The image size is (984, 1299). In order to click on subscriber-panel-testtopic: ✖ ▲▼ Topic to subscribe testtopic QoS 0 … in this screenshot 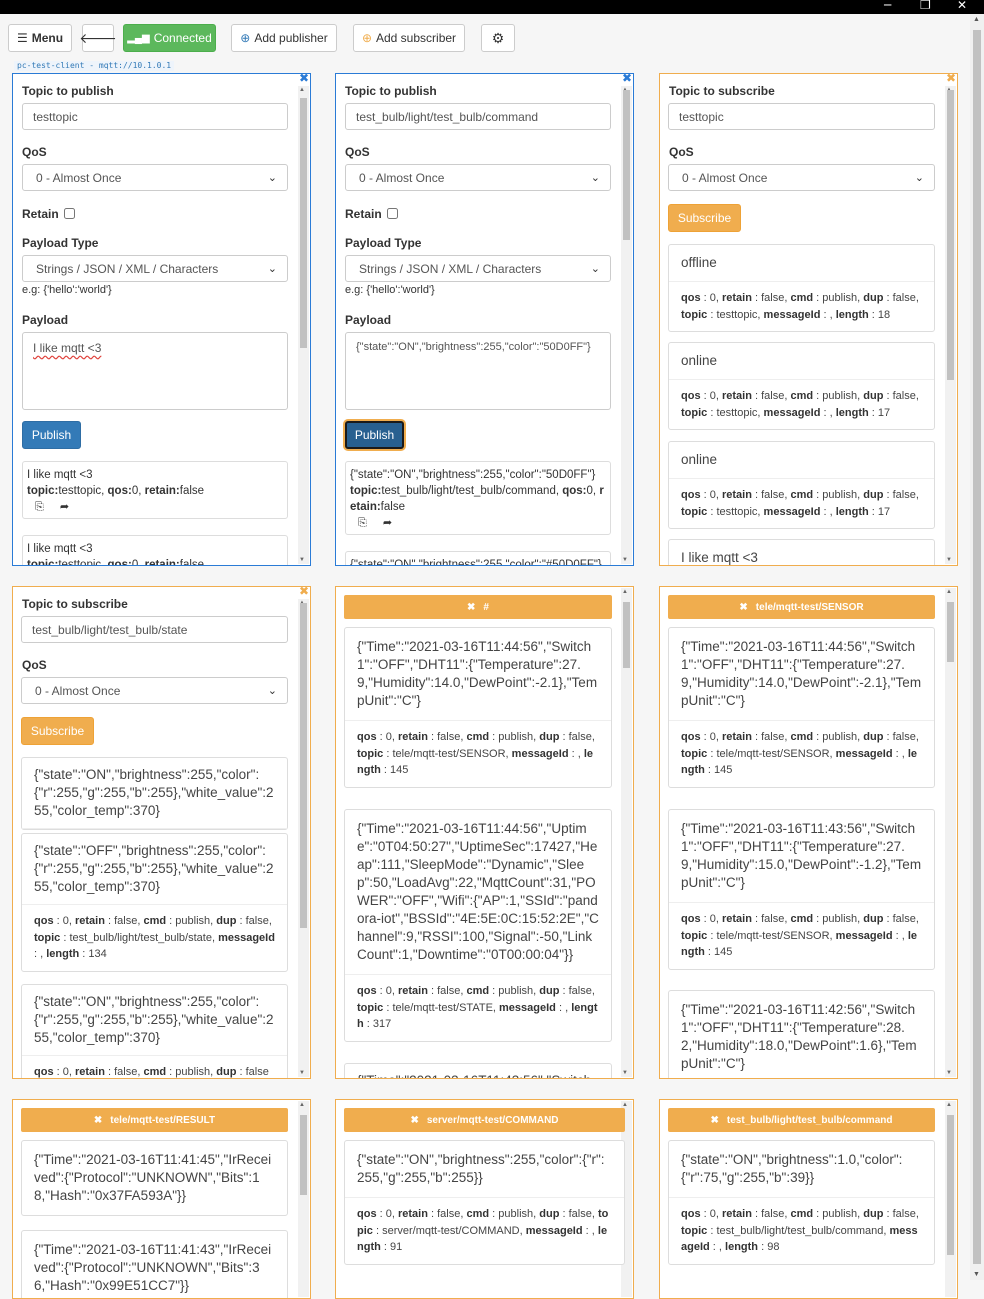, I will do `click(808, 319)`.